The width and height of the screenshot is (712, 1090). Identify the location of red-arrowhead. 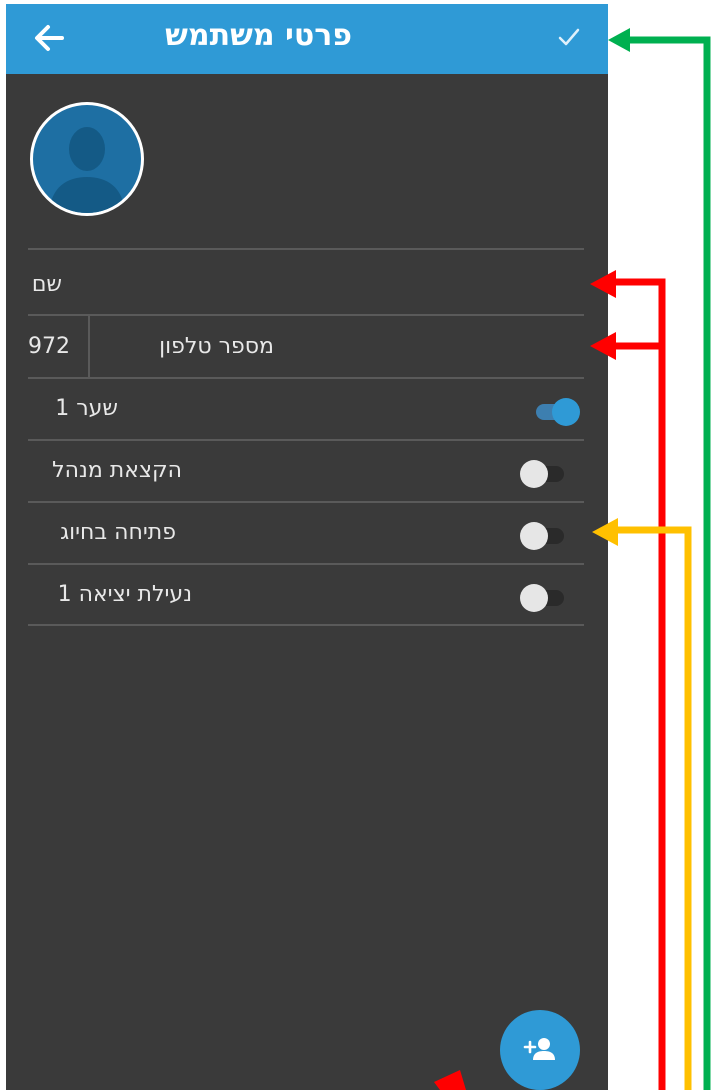
(603, 284).